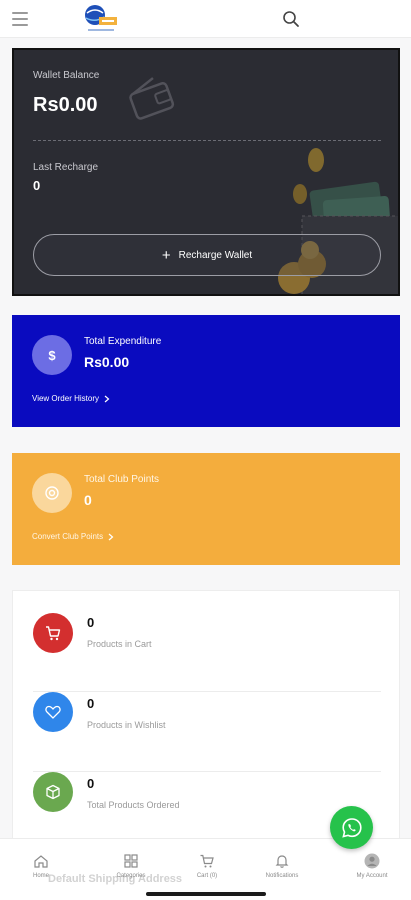 The width and height of the screenshot is (411, 900). I want to click on app-logo, so click(101, 19).